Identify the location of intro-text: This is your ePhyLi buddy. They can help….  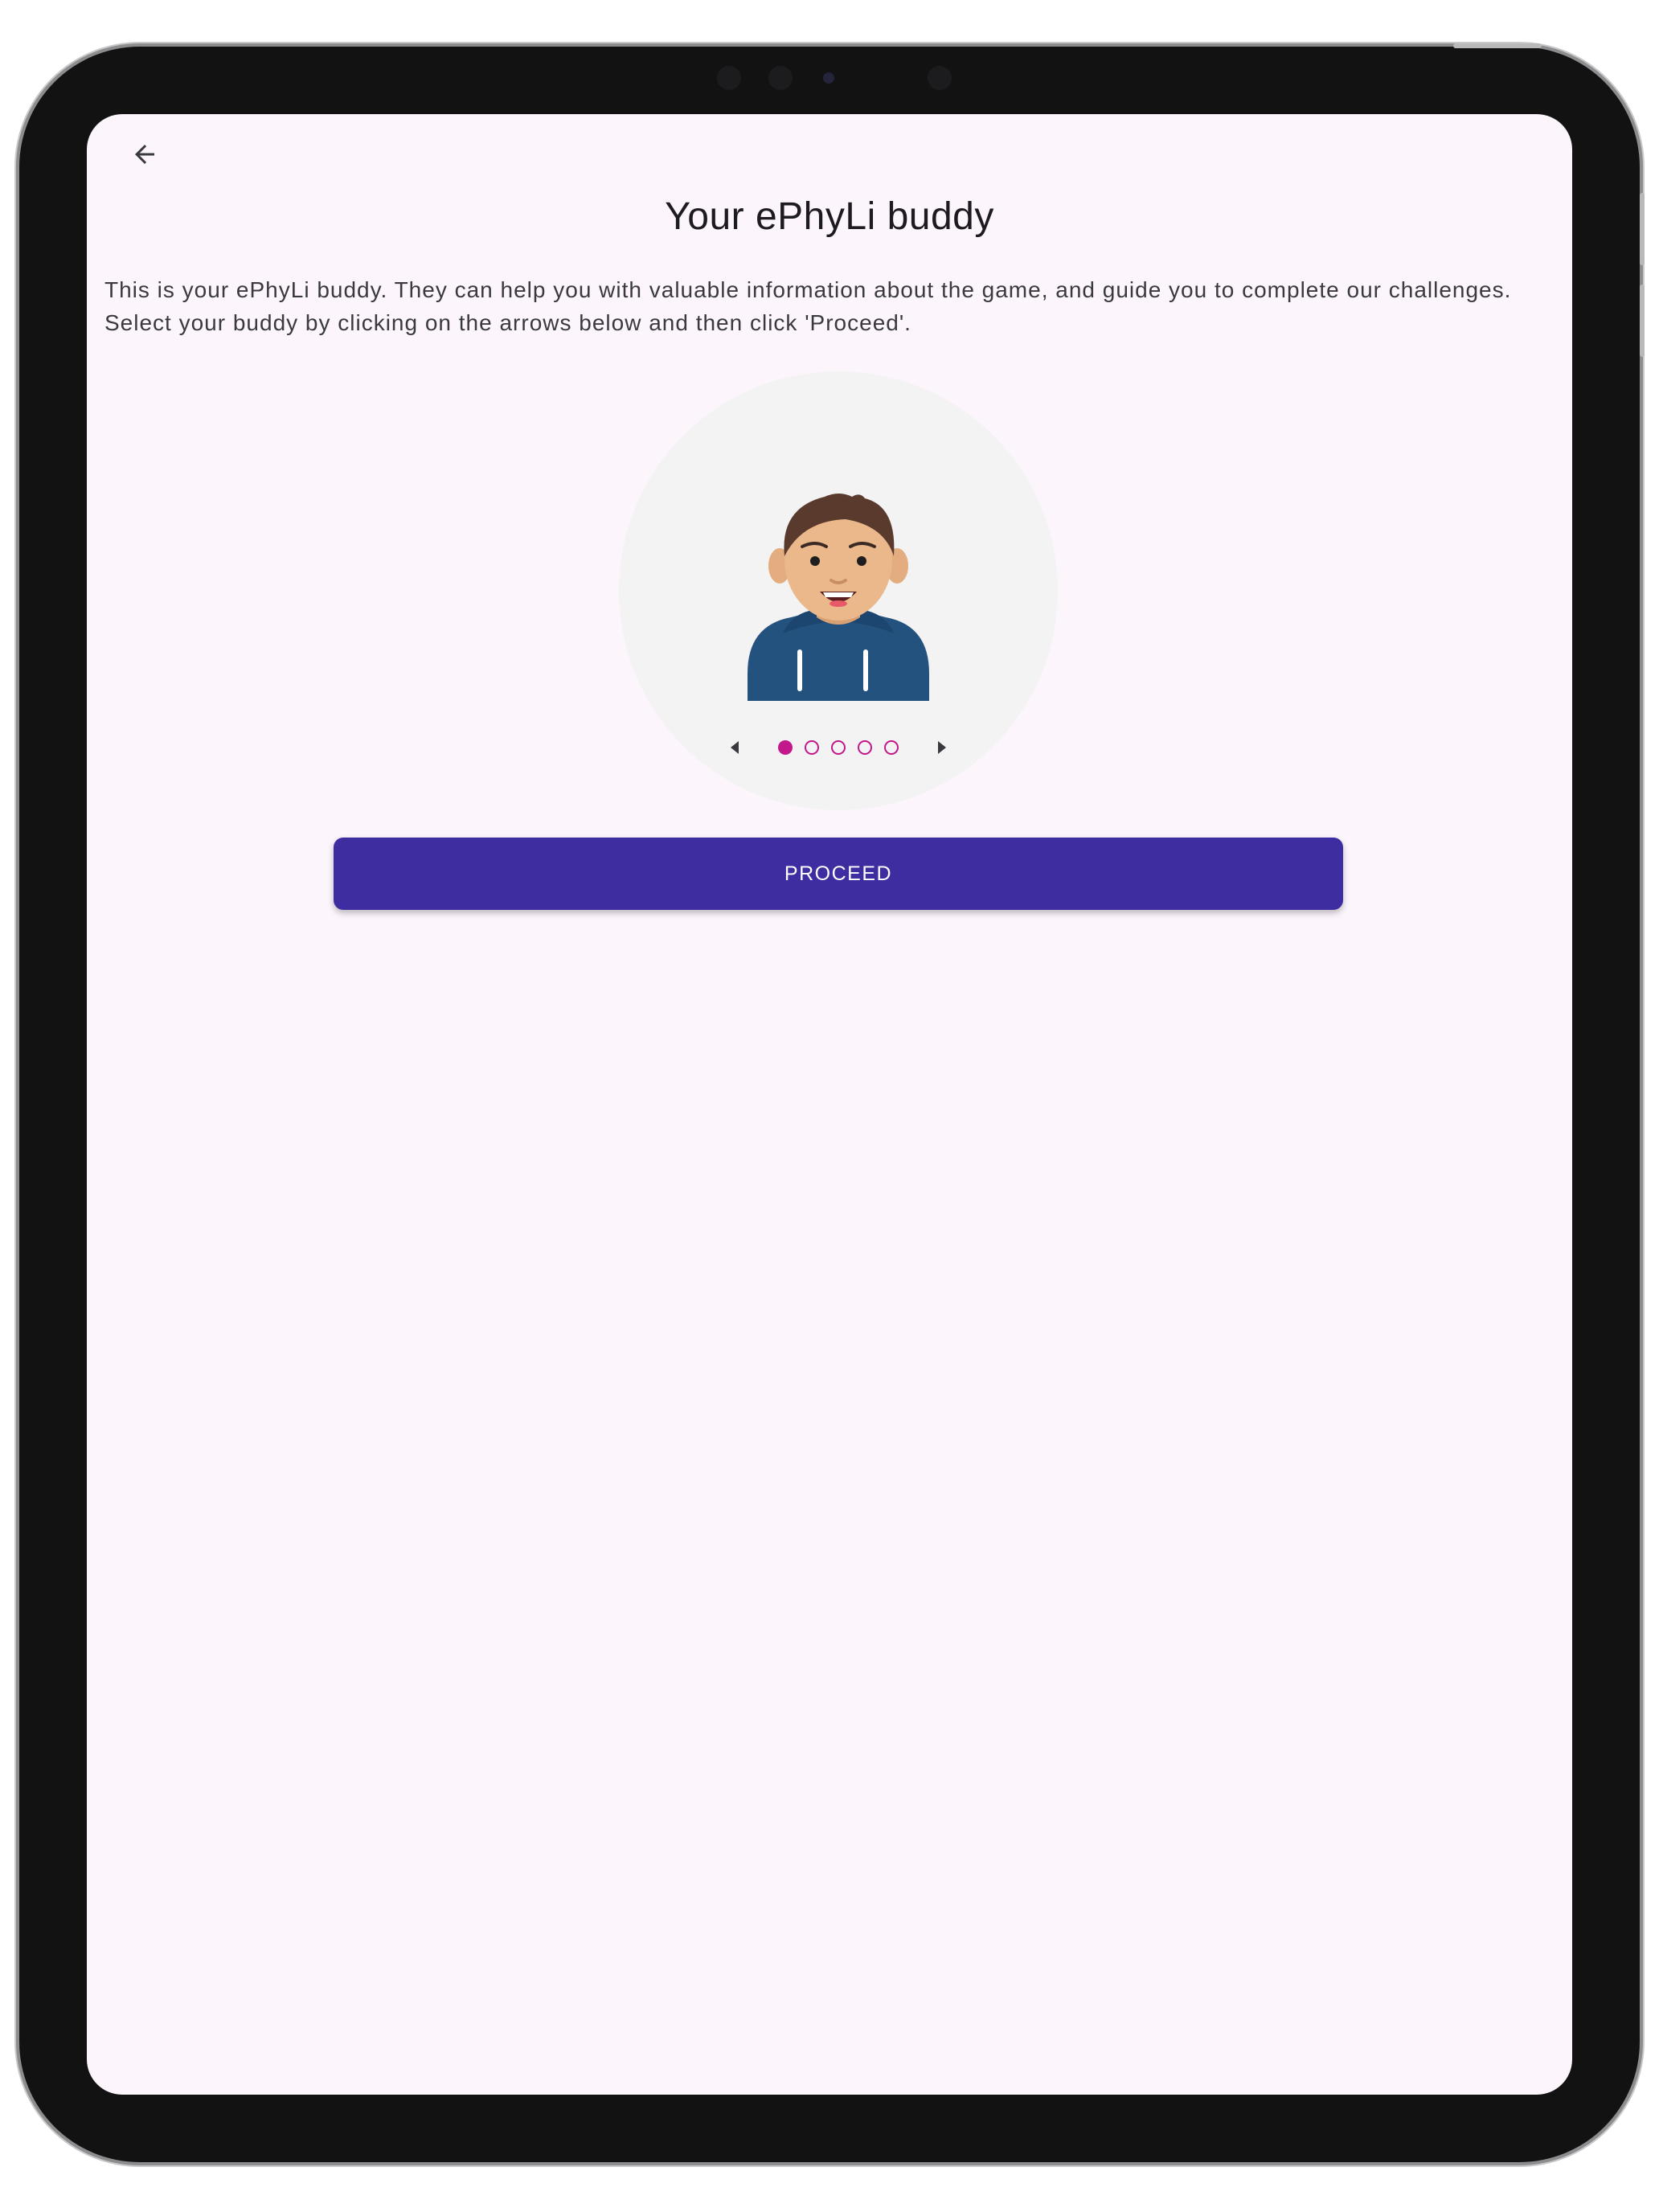
(808, 306).